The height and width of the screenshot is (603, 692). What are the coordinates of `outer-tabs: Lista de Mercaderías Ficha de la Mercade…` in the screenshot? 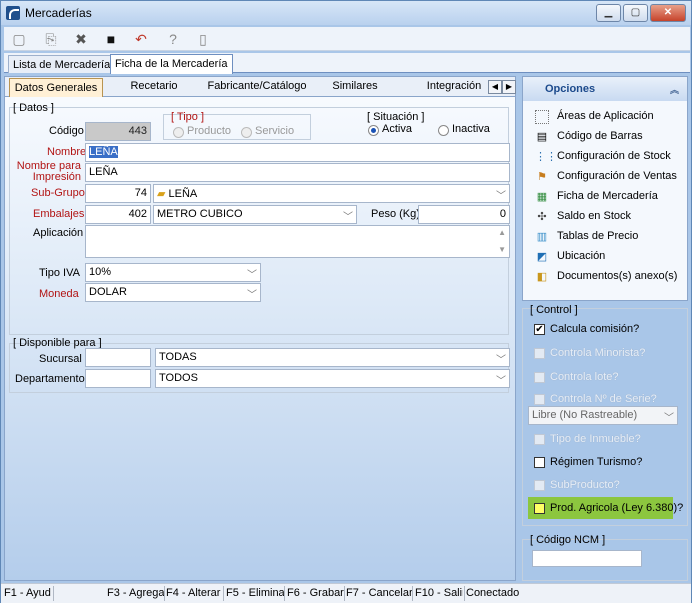 It's located at (347, 63).